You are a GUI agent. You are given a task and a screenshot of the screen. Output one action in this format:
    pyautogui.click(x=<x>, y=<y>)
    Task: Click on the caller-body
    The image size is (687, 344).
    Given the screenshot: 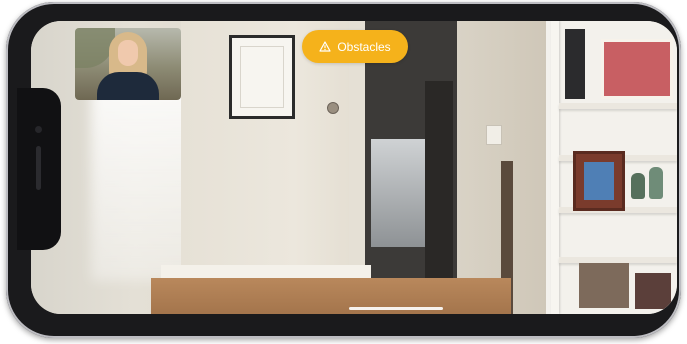 What is the action you would take?
    pyautogui.click(x=128, y=86)
    